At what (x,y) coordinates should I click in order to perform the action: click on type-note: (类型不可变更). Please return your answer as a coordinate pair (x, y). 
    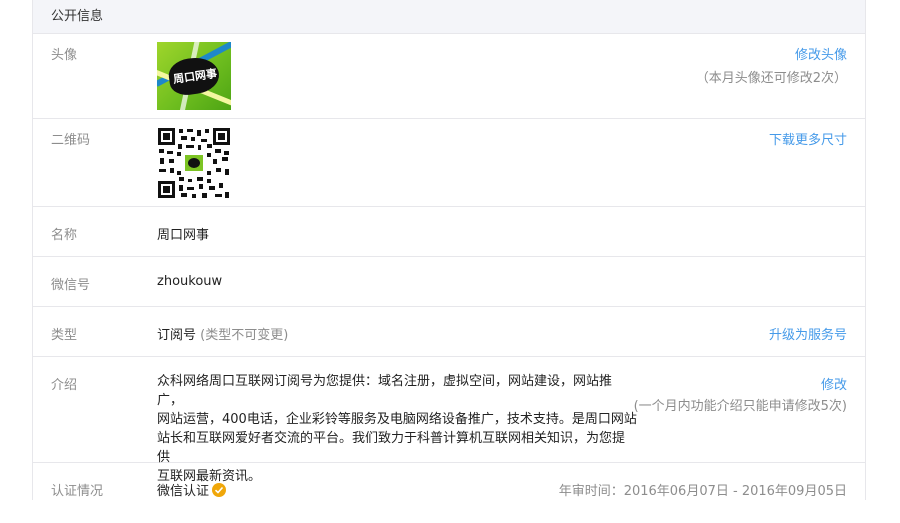
    Looking at the image, I should click on (244, 335).